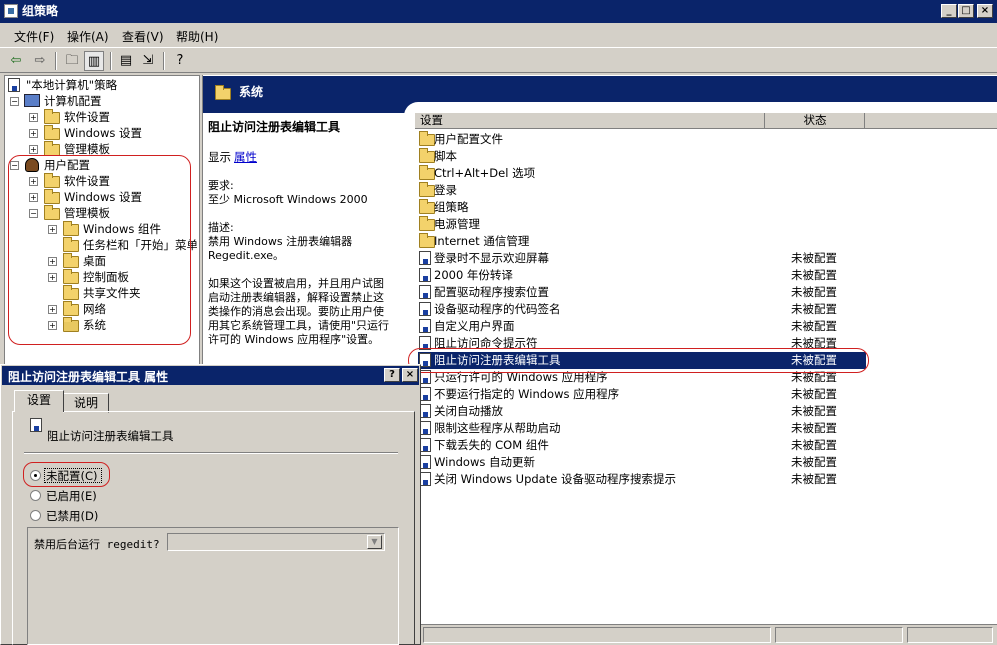 The image size is (997, 645). What do you see at coordinates (392, 375) in the screenshot?
I see `dialog-help-button: ?` at bounding box center [392, 375].